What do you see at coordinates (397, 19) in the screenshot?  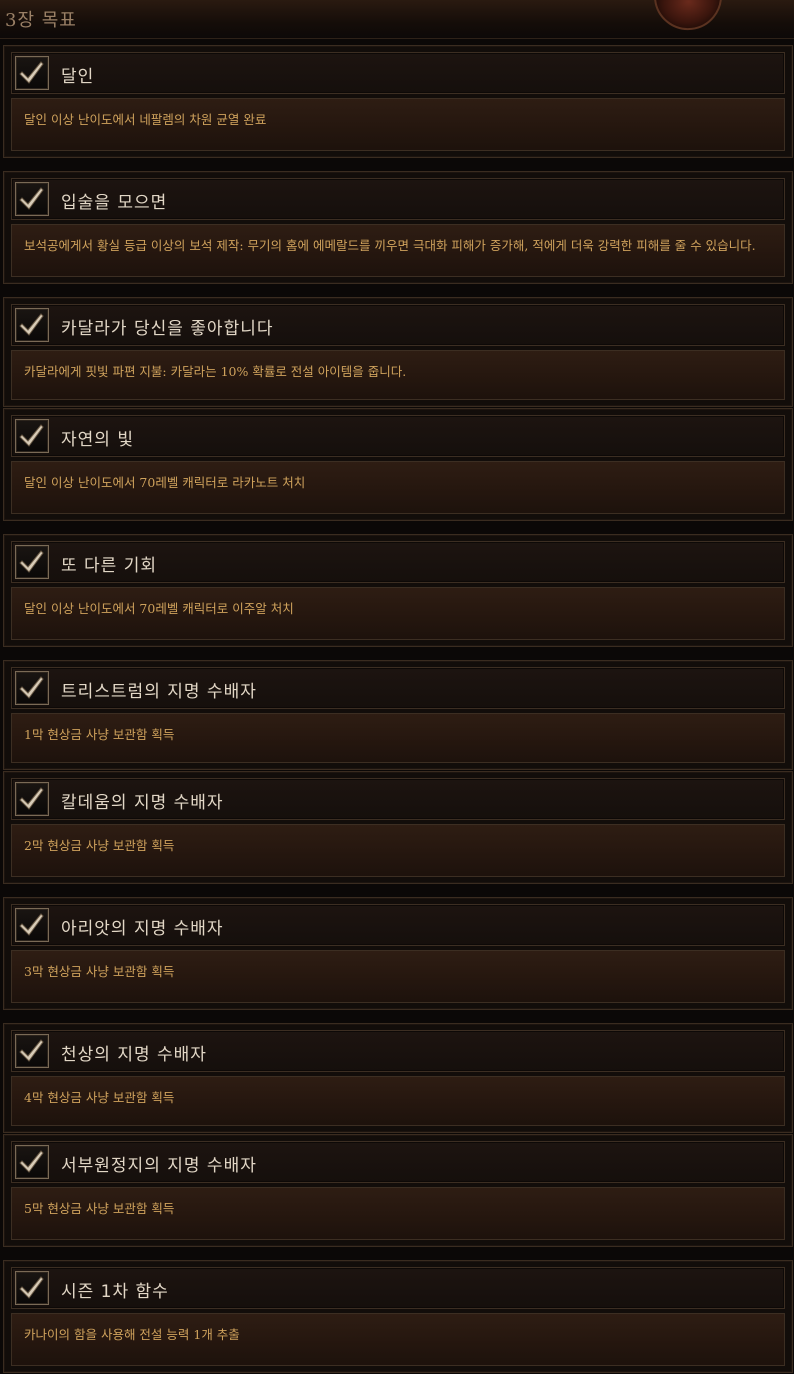 I see `page-header: 3장 목표` at bounding box center [397, 19].